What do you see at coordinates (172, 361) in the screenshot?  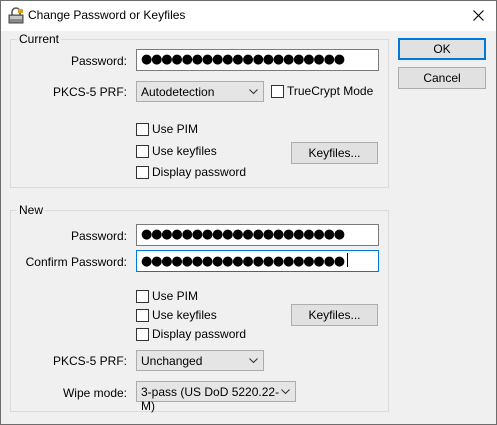 I see `new-prf-value: Unchanged` at bounding box center [172, 361].